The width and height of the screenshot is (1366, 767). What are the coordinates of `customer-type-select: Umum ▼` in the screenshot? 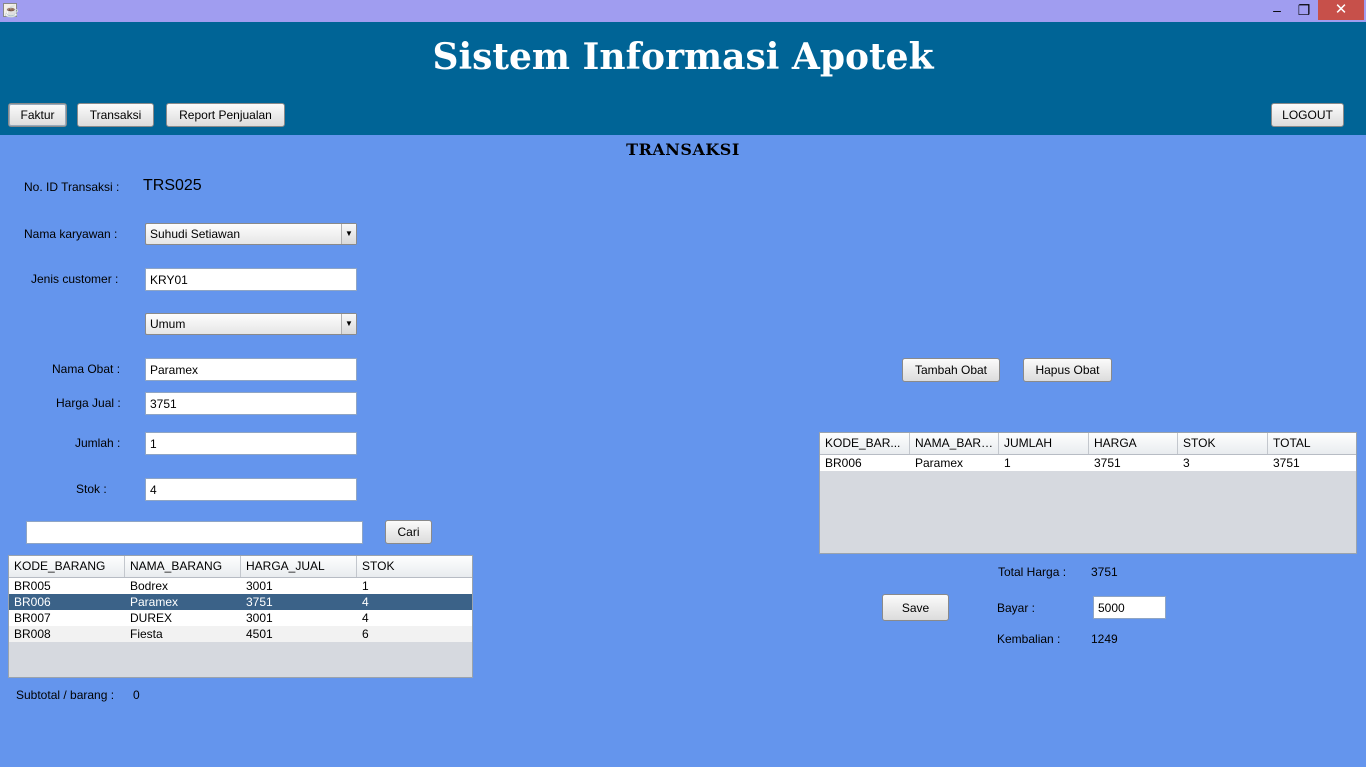 It's located at (251, 324).